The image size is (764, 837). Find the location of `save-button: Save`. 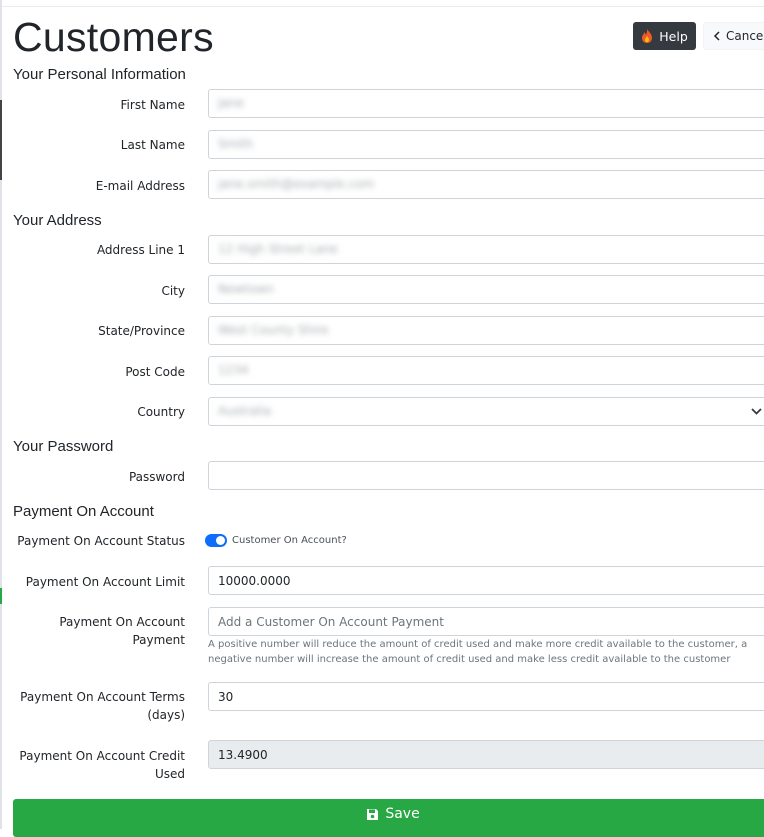

save-button: Save is located at coordinates (388, 818).